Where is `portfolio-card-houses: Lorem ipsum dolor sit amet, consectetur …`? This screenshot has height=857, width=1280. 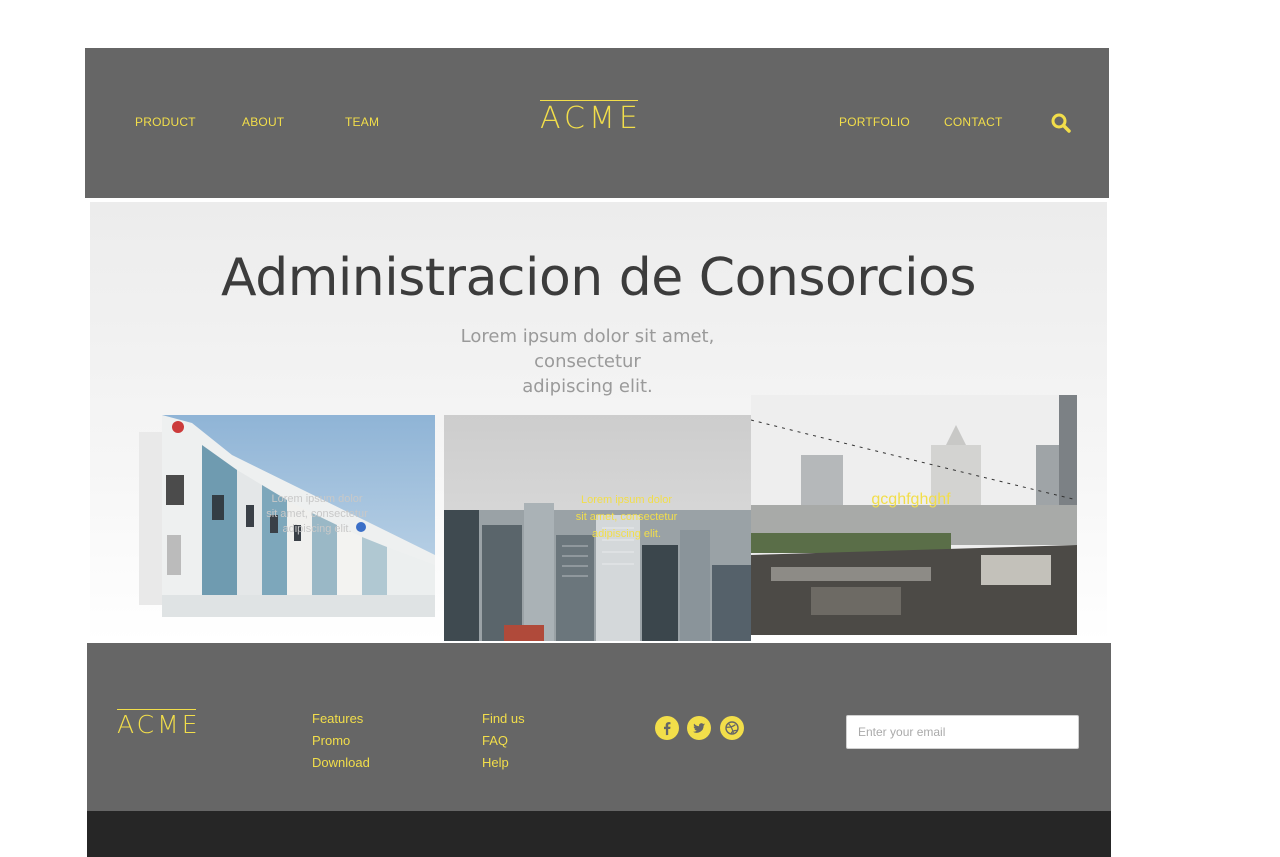
portfolio-card-houses: Lorem ipsum dolor sit amet, consectetur … is located at coordinates (298, 516).